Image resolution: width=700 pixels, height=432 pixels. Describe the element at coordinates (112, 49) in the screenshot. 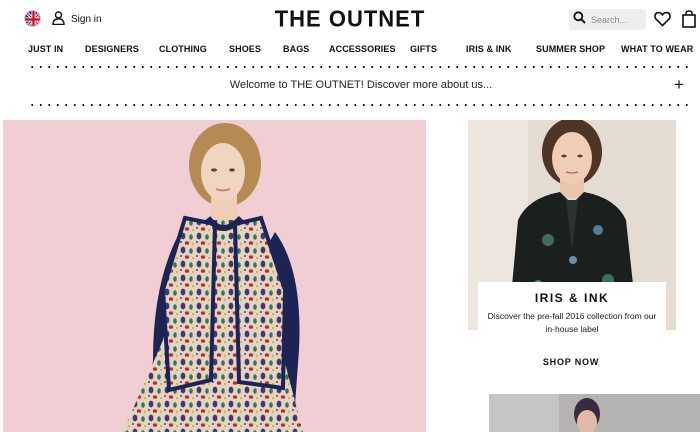

I see `nav-item-designers: DESIGNERS` at that location.